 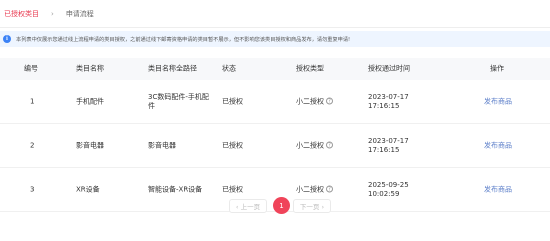 I want to click on header-operation: 操作, so click(x=497, y=68).